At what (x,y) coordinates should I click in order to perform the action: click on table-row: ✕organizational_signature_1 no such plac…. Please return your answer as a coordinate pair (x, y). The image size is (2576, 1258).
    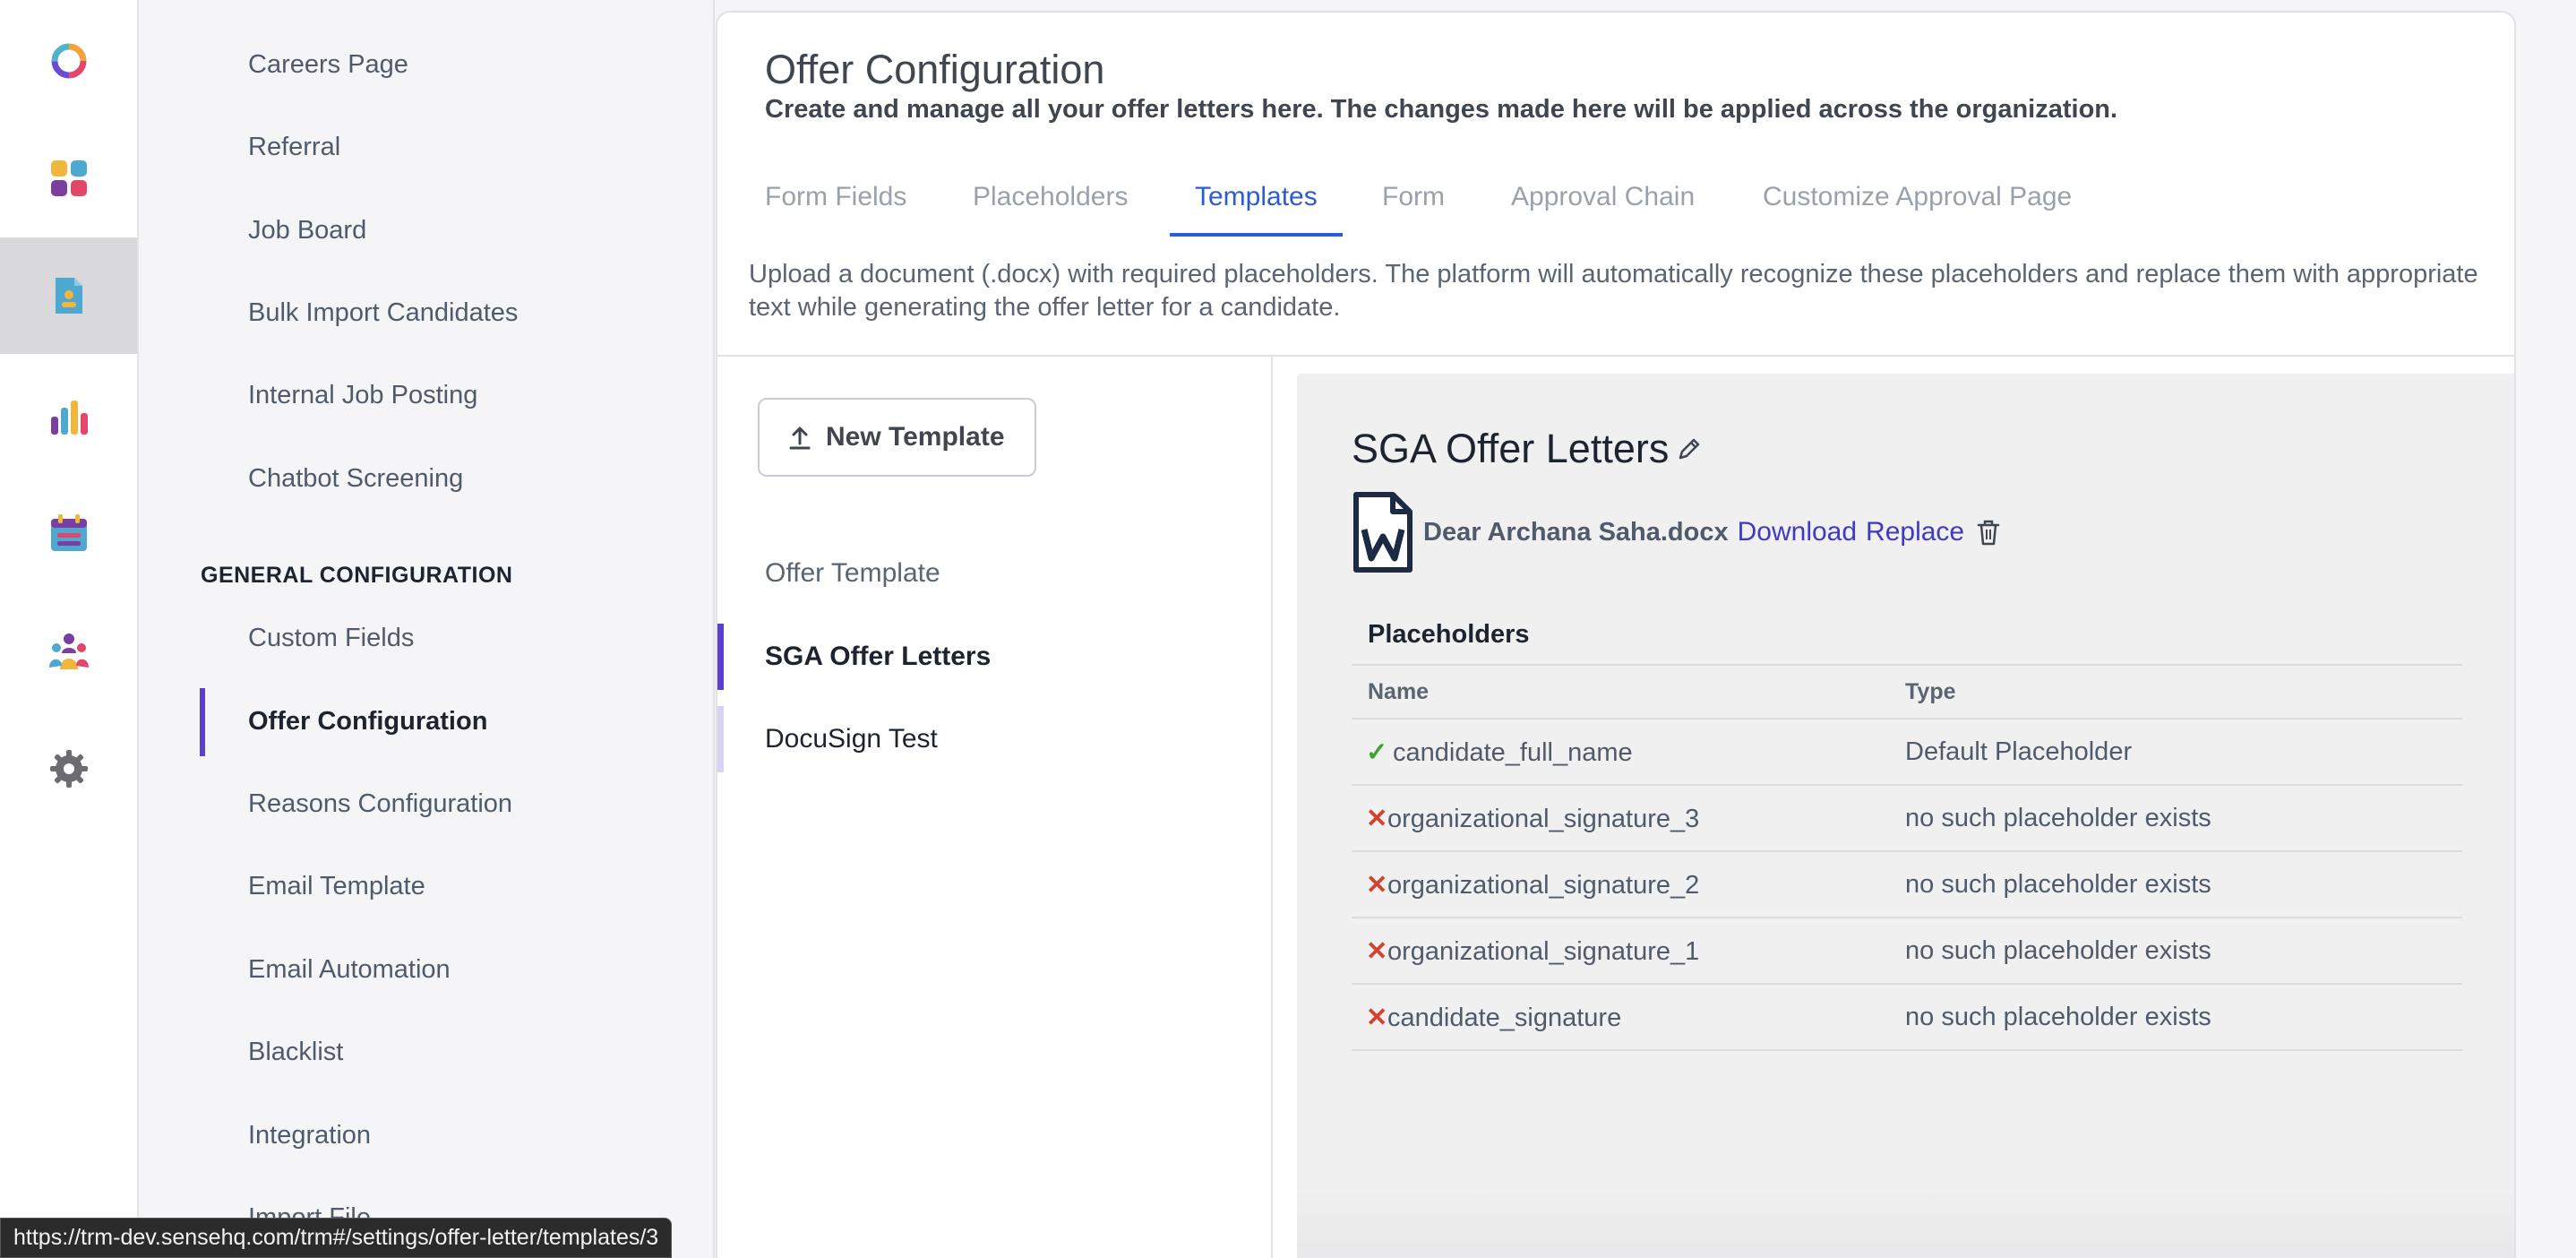
    Looking at the image, I should click on (1907, 951).